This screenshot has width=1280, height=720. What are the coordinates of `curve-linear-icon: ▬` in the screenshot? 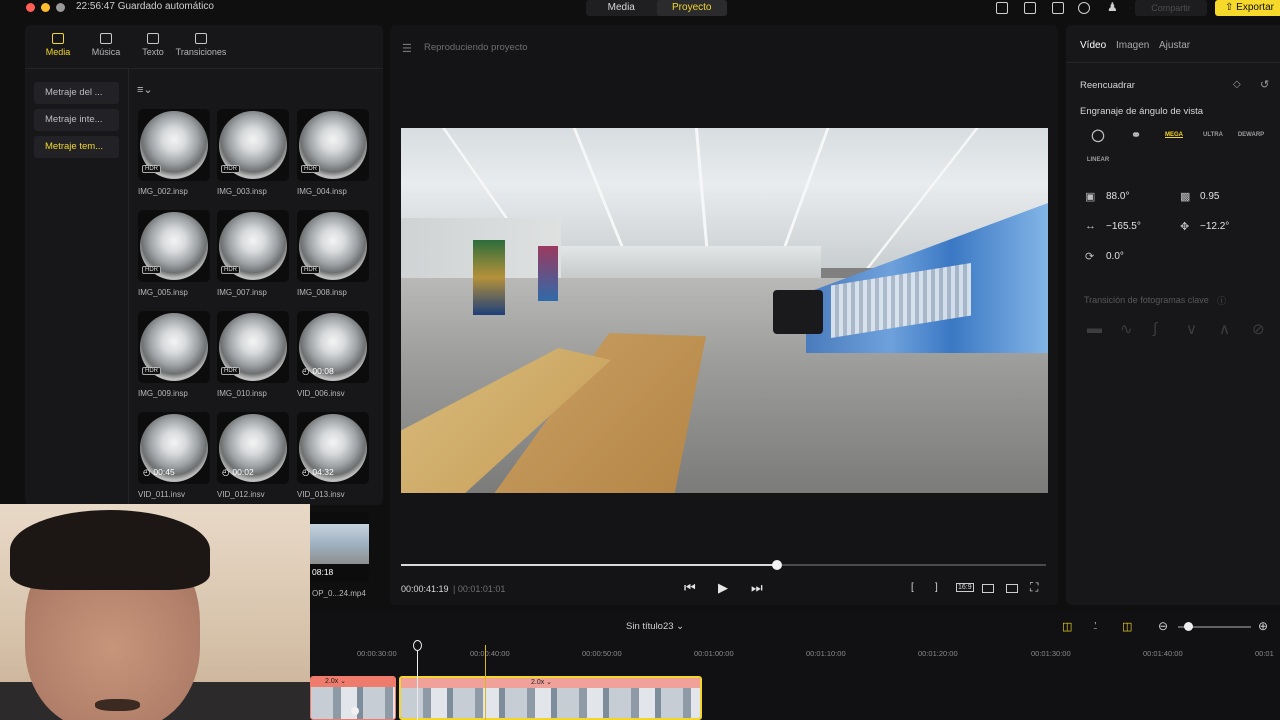 It's located at (1094, 328).